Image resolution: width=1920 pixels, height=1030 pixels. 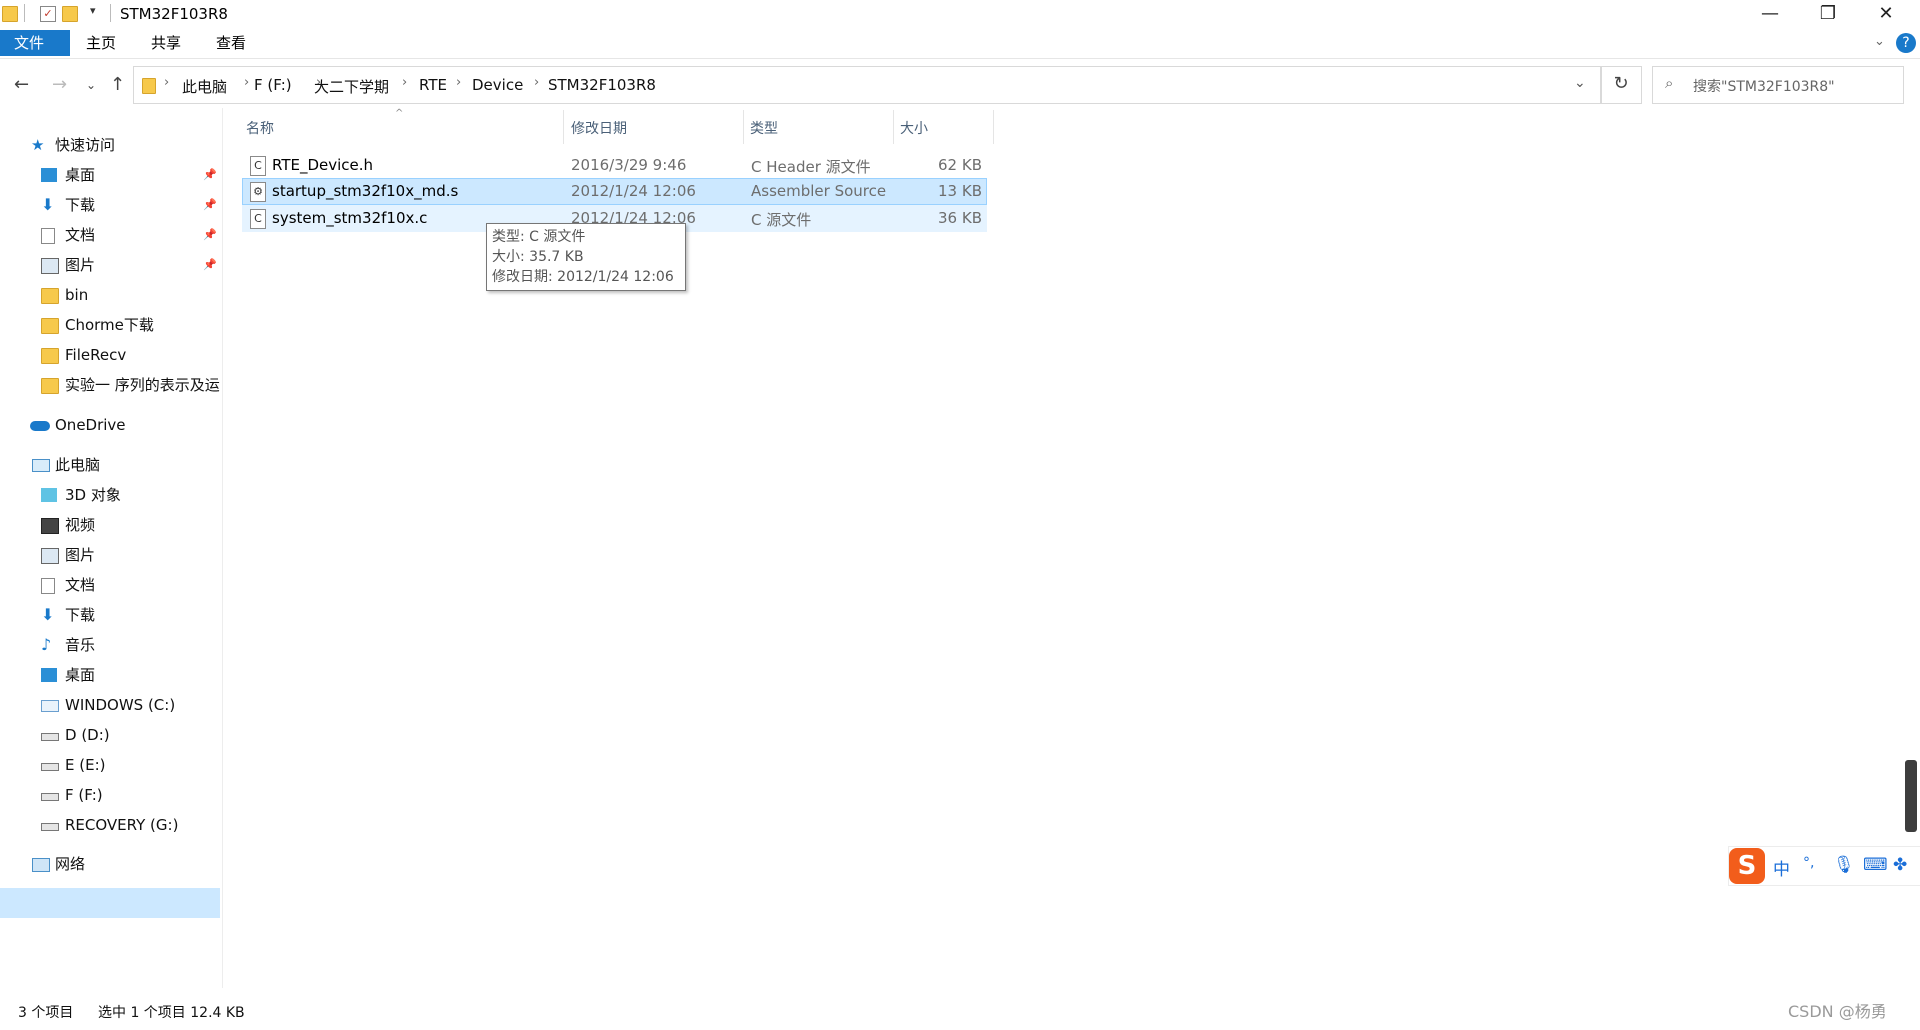 What do you see at coordinates (1824, 866) in the screenshot?
I see `ime-toolbar: S 中 °, 🎙 ⌨ ✤` at bounding box center [1824, 866].